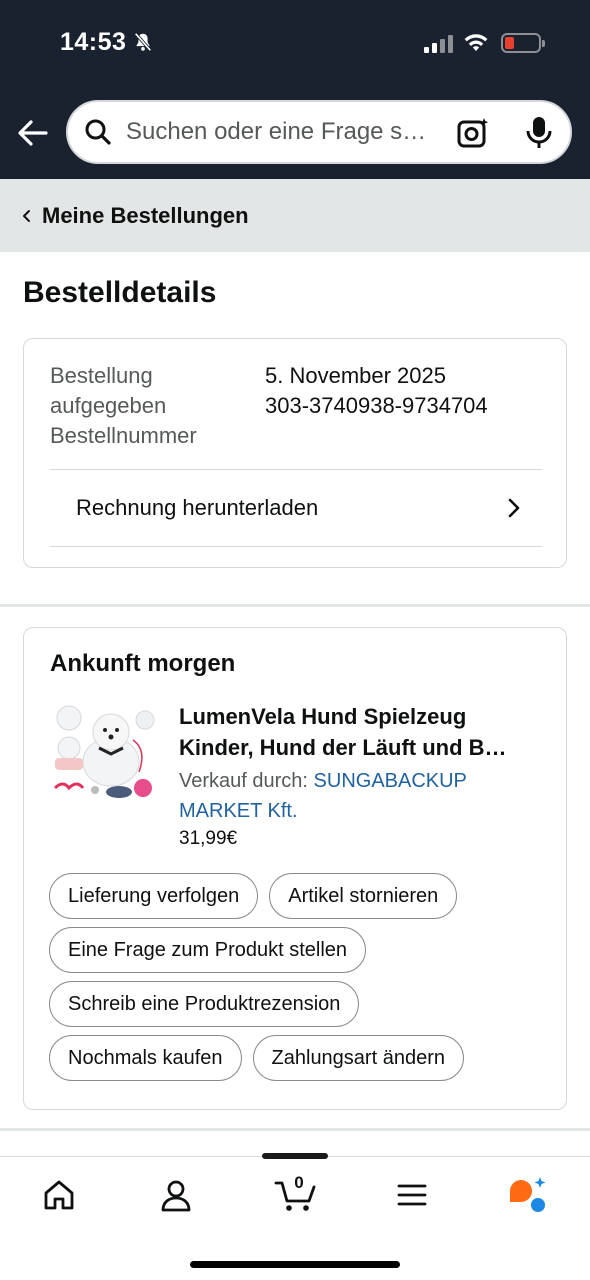 The width and height of the screenshot is (590, 1280). What do you see at coordinates (26, 215) in the screenshot?
I see `chevron-left-icon` at bounding box center [26, 215].